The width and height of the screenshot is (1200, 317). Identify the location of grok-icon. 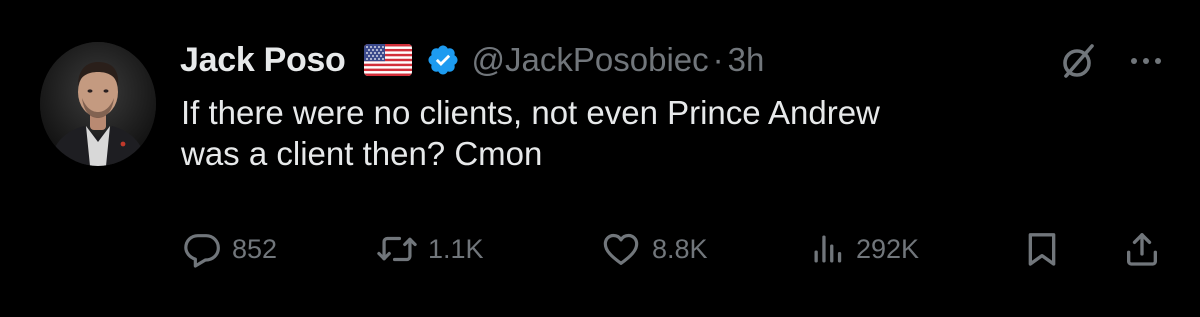
(1078, 62).